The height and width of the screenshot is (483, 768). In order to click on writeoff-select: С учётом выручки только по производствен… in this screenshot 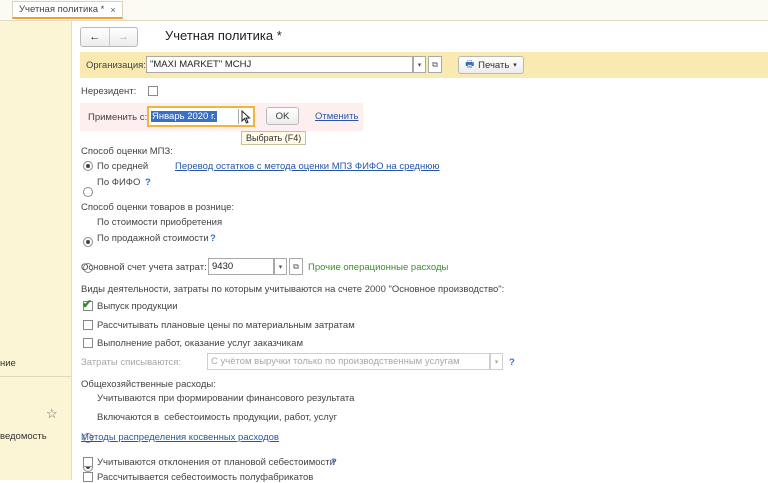, I will do `click(348, 361)`.